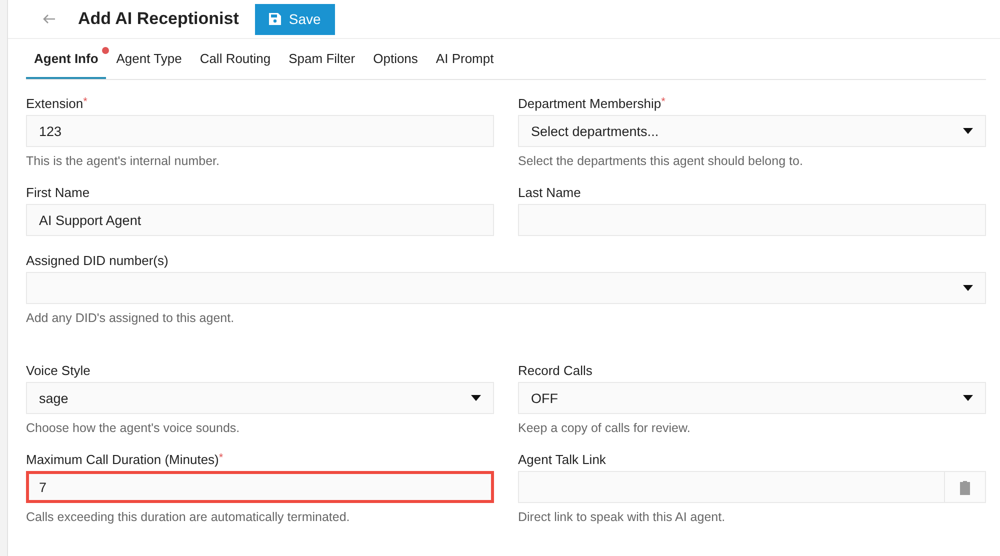  I want to click on link-field, so click(752, 487).